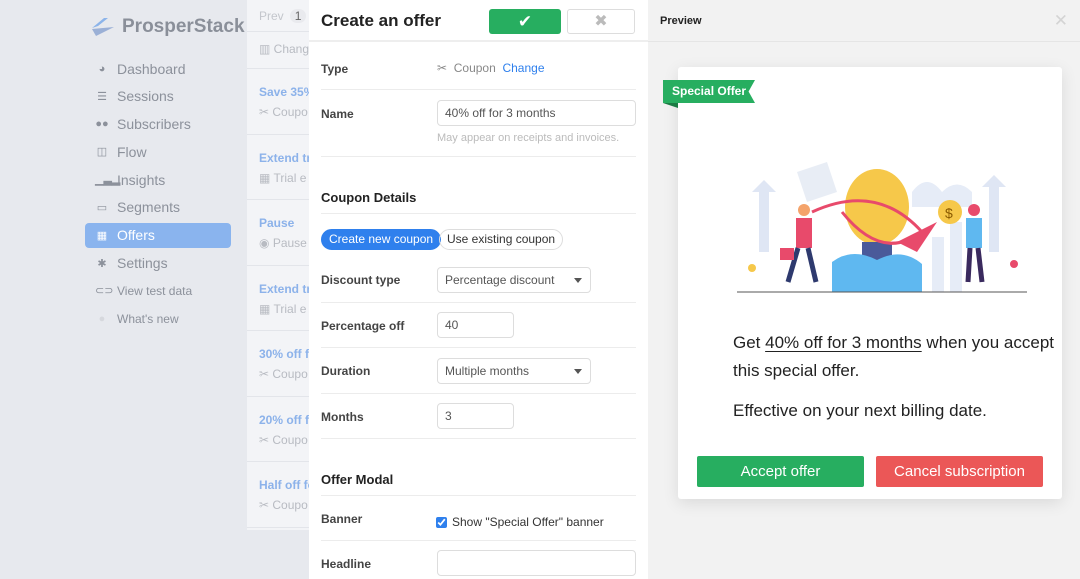 The height and width of the screenshot is (579, 1080). Describe the element at coordinates (528, 522) in the screenshot. I see `banner-checkbox-text: Show "Special Offer" banner` at that location.